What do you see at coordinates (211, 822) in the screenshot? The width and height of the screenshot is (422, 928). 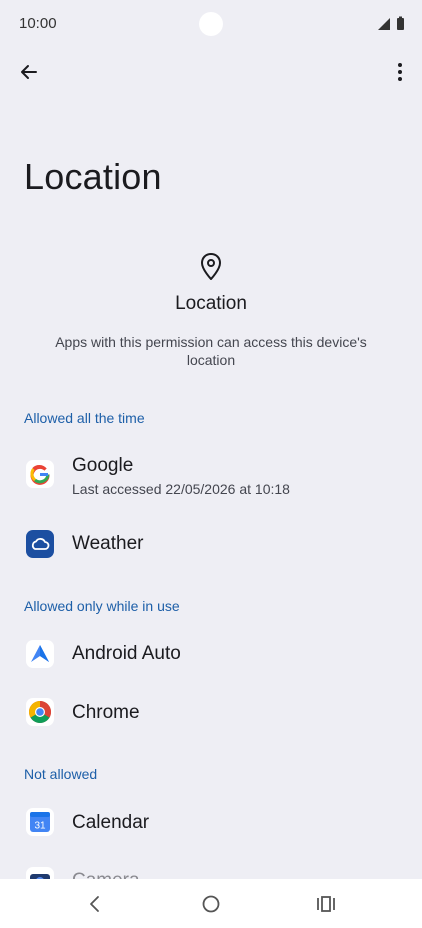 I see `app-row-calendar: 31 Calendar` at bounding box center [211, 822].